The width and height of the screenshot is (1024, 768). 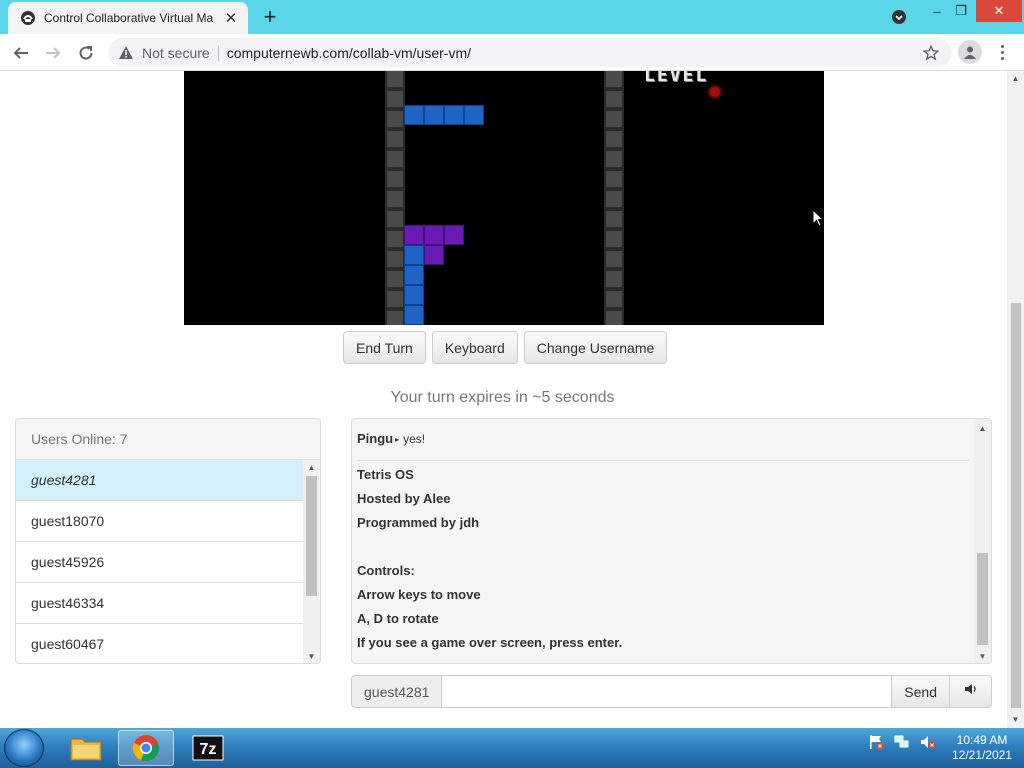 I want to click on users-scrollbar: ▲ ▼, so click(x=311, y=561).